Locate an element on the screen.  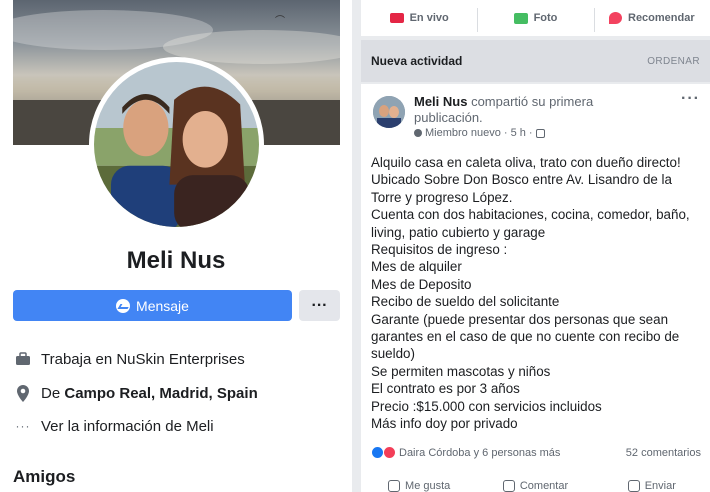
comment-button: Comentar is located at coordinates (535, 486).